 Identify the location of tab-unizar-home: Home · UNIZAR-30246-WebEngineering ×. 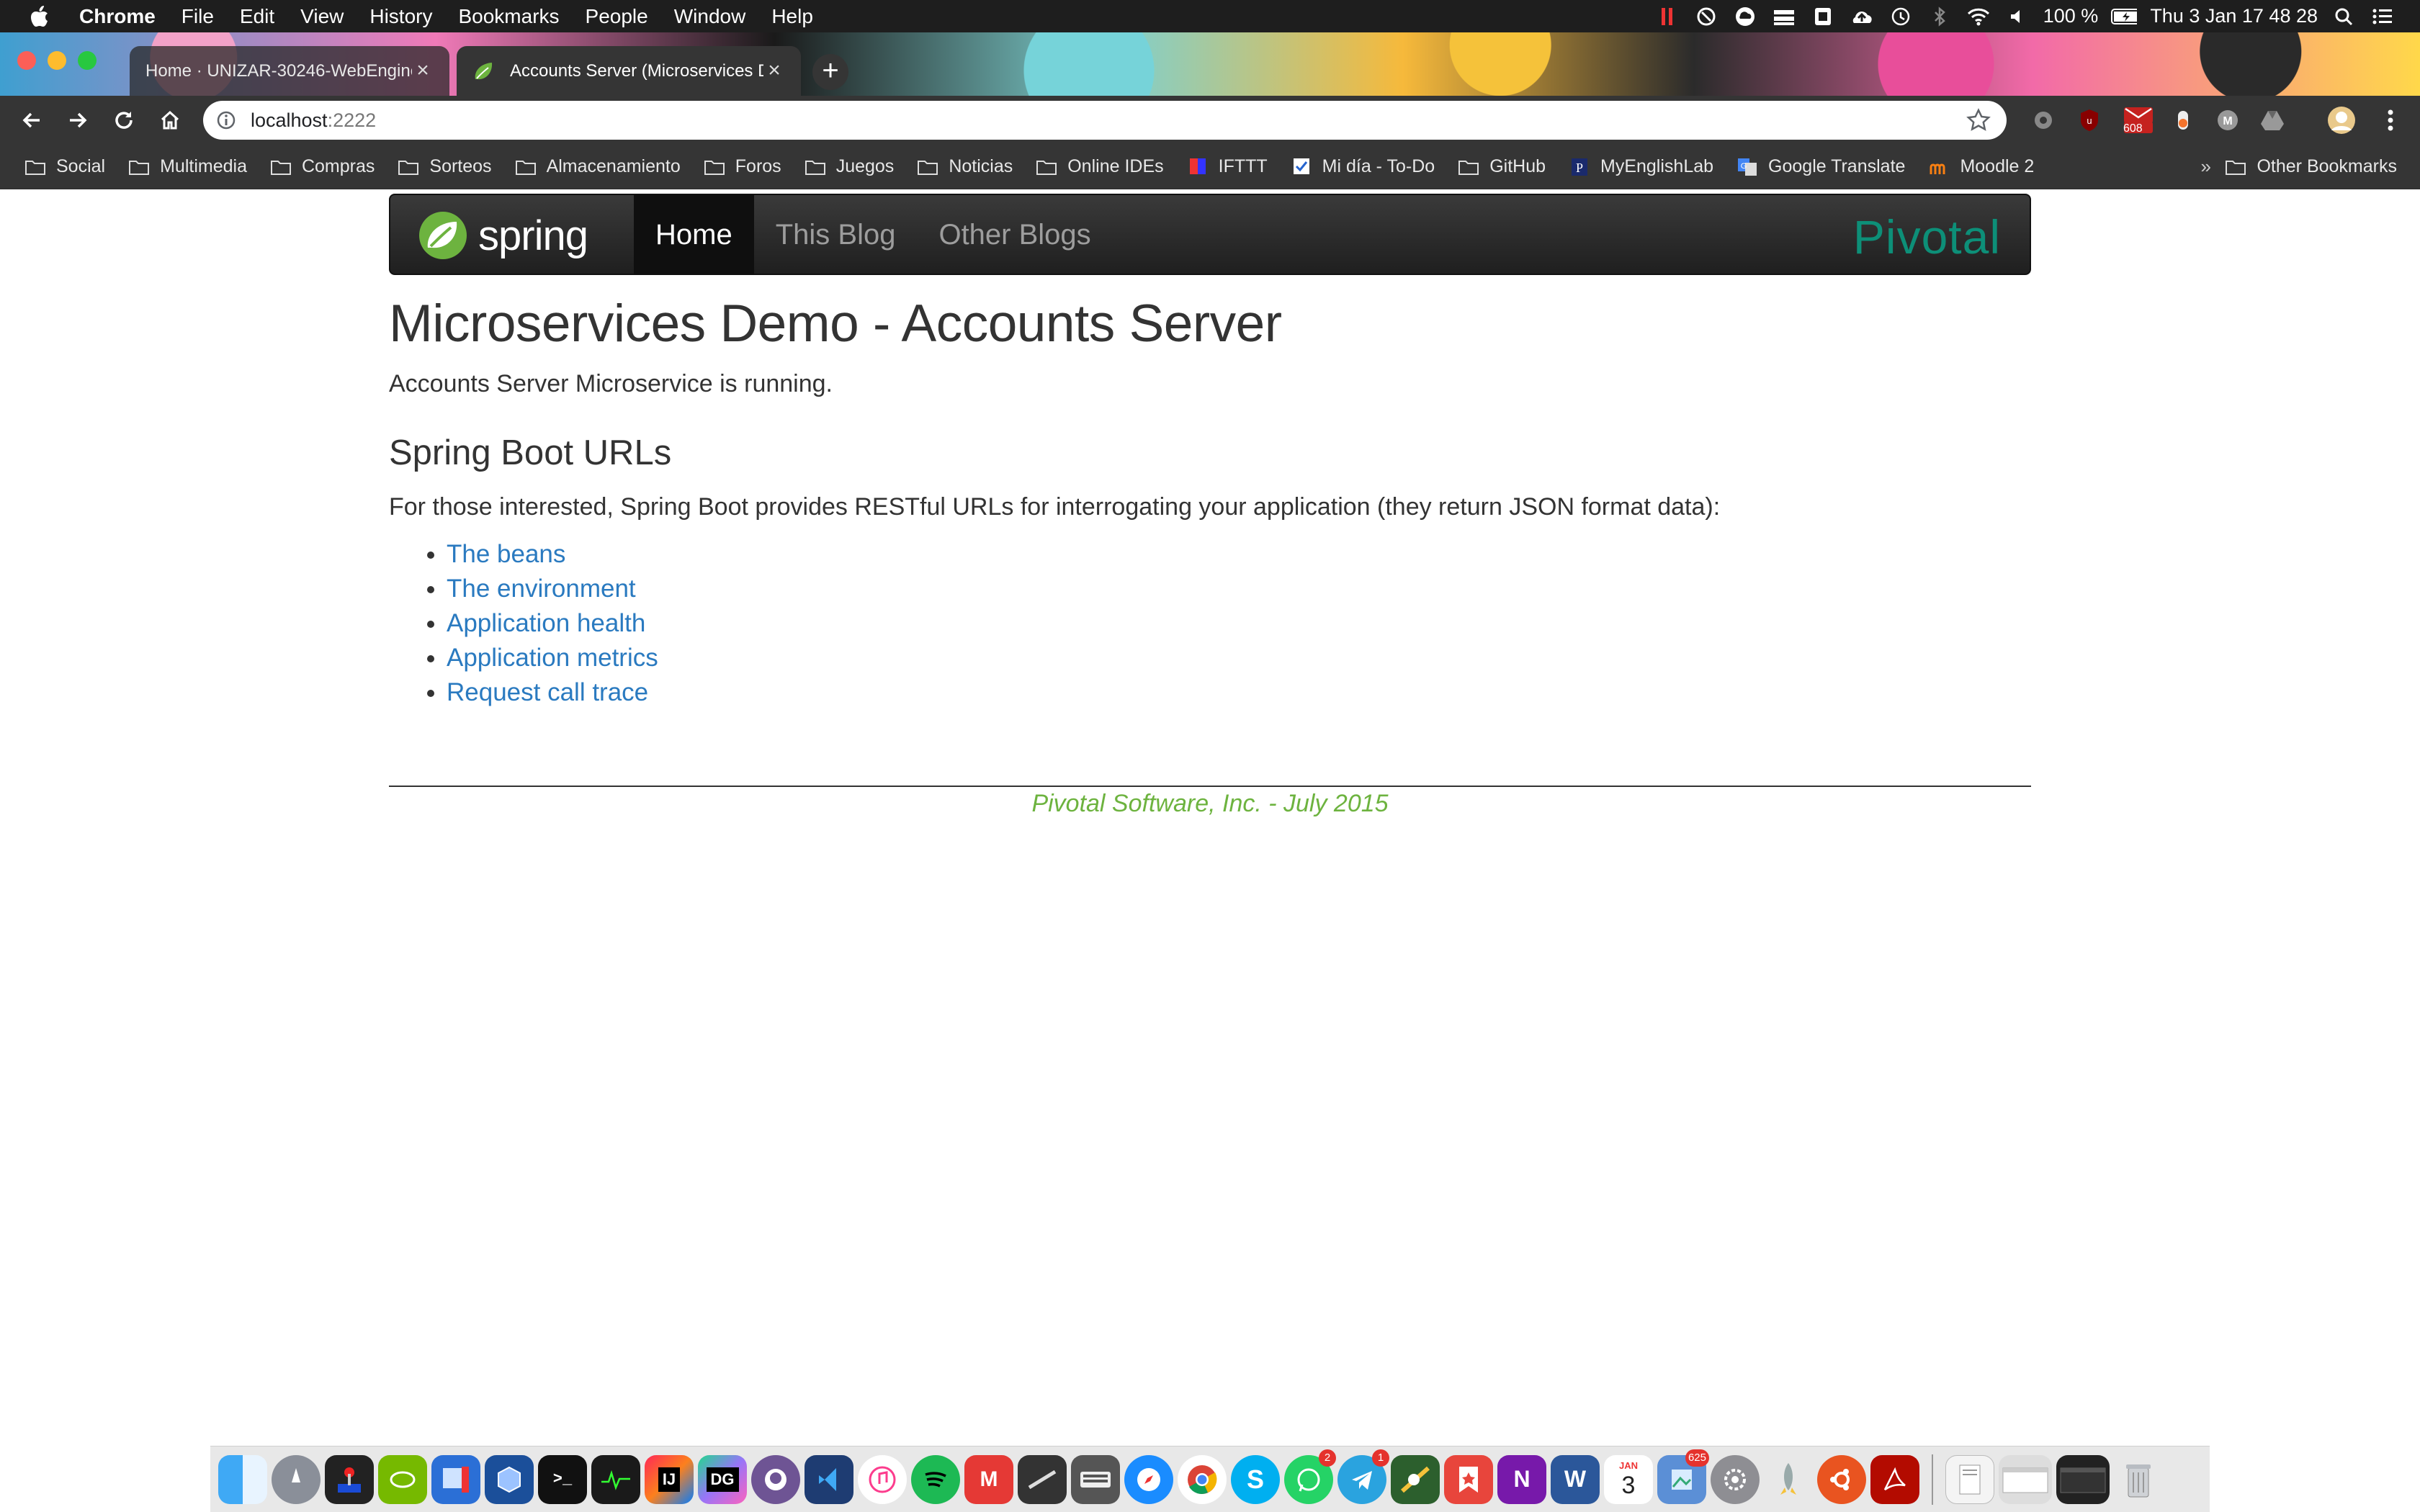
(289, 71).